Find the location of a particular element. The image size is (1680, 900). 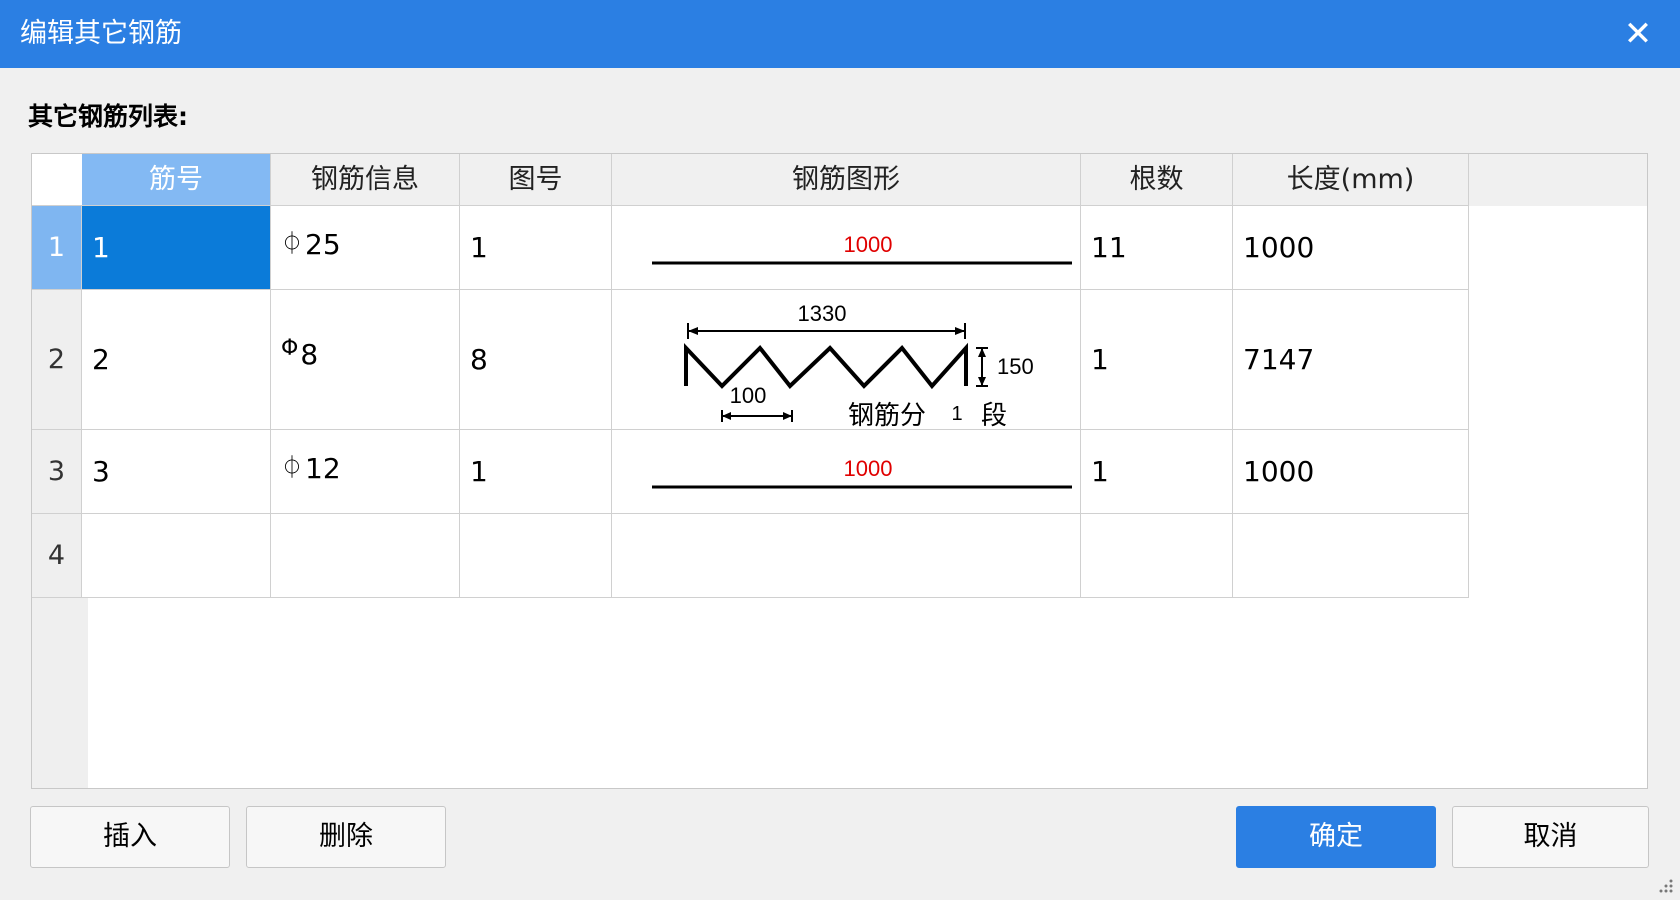

side-dimension-arrow-bottom is located at coordinates (982, 381).